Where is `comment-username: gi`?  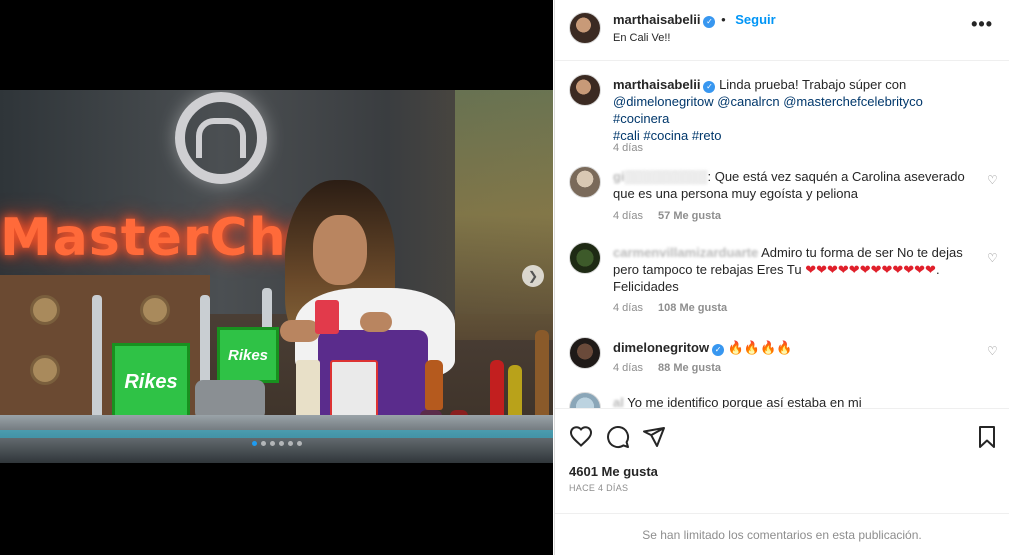 comment-username: gi is located at coordinates (619, 176).